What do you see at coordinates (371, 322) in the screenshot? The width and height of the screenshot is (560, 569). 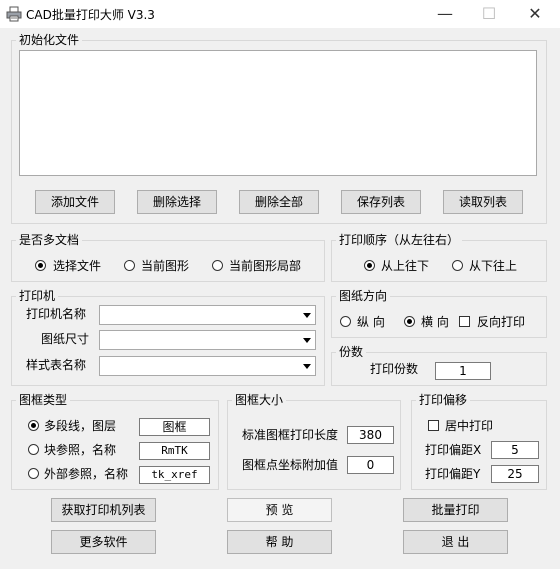 I see `radio-portrait-label: 纵 向` at bounding box center [371, 322].